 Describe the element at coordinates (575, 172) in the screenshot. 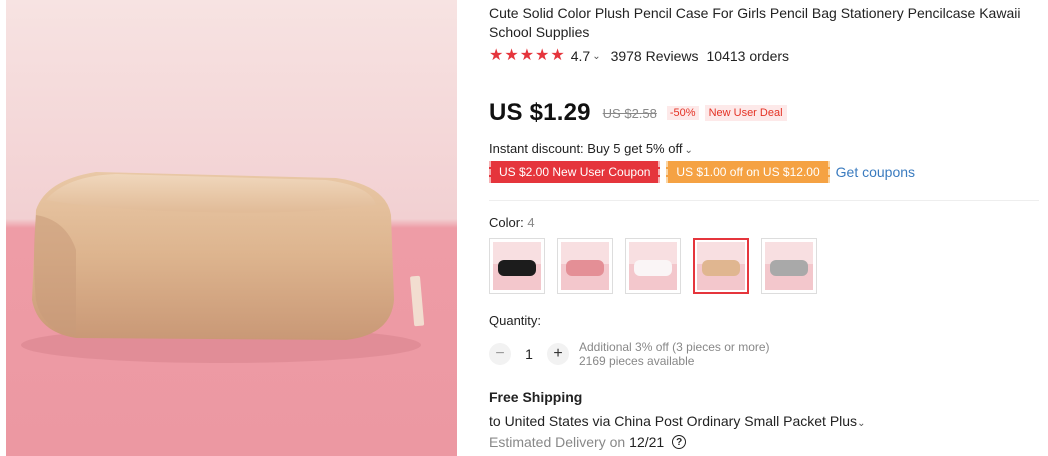

I see `new-user-coupon: US $2.00 New User Coupon` at that location.